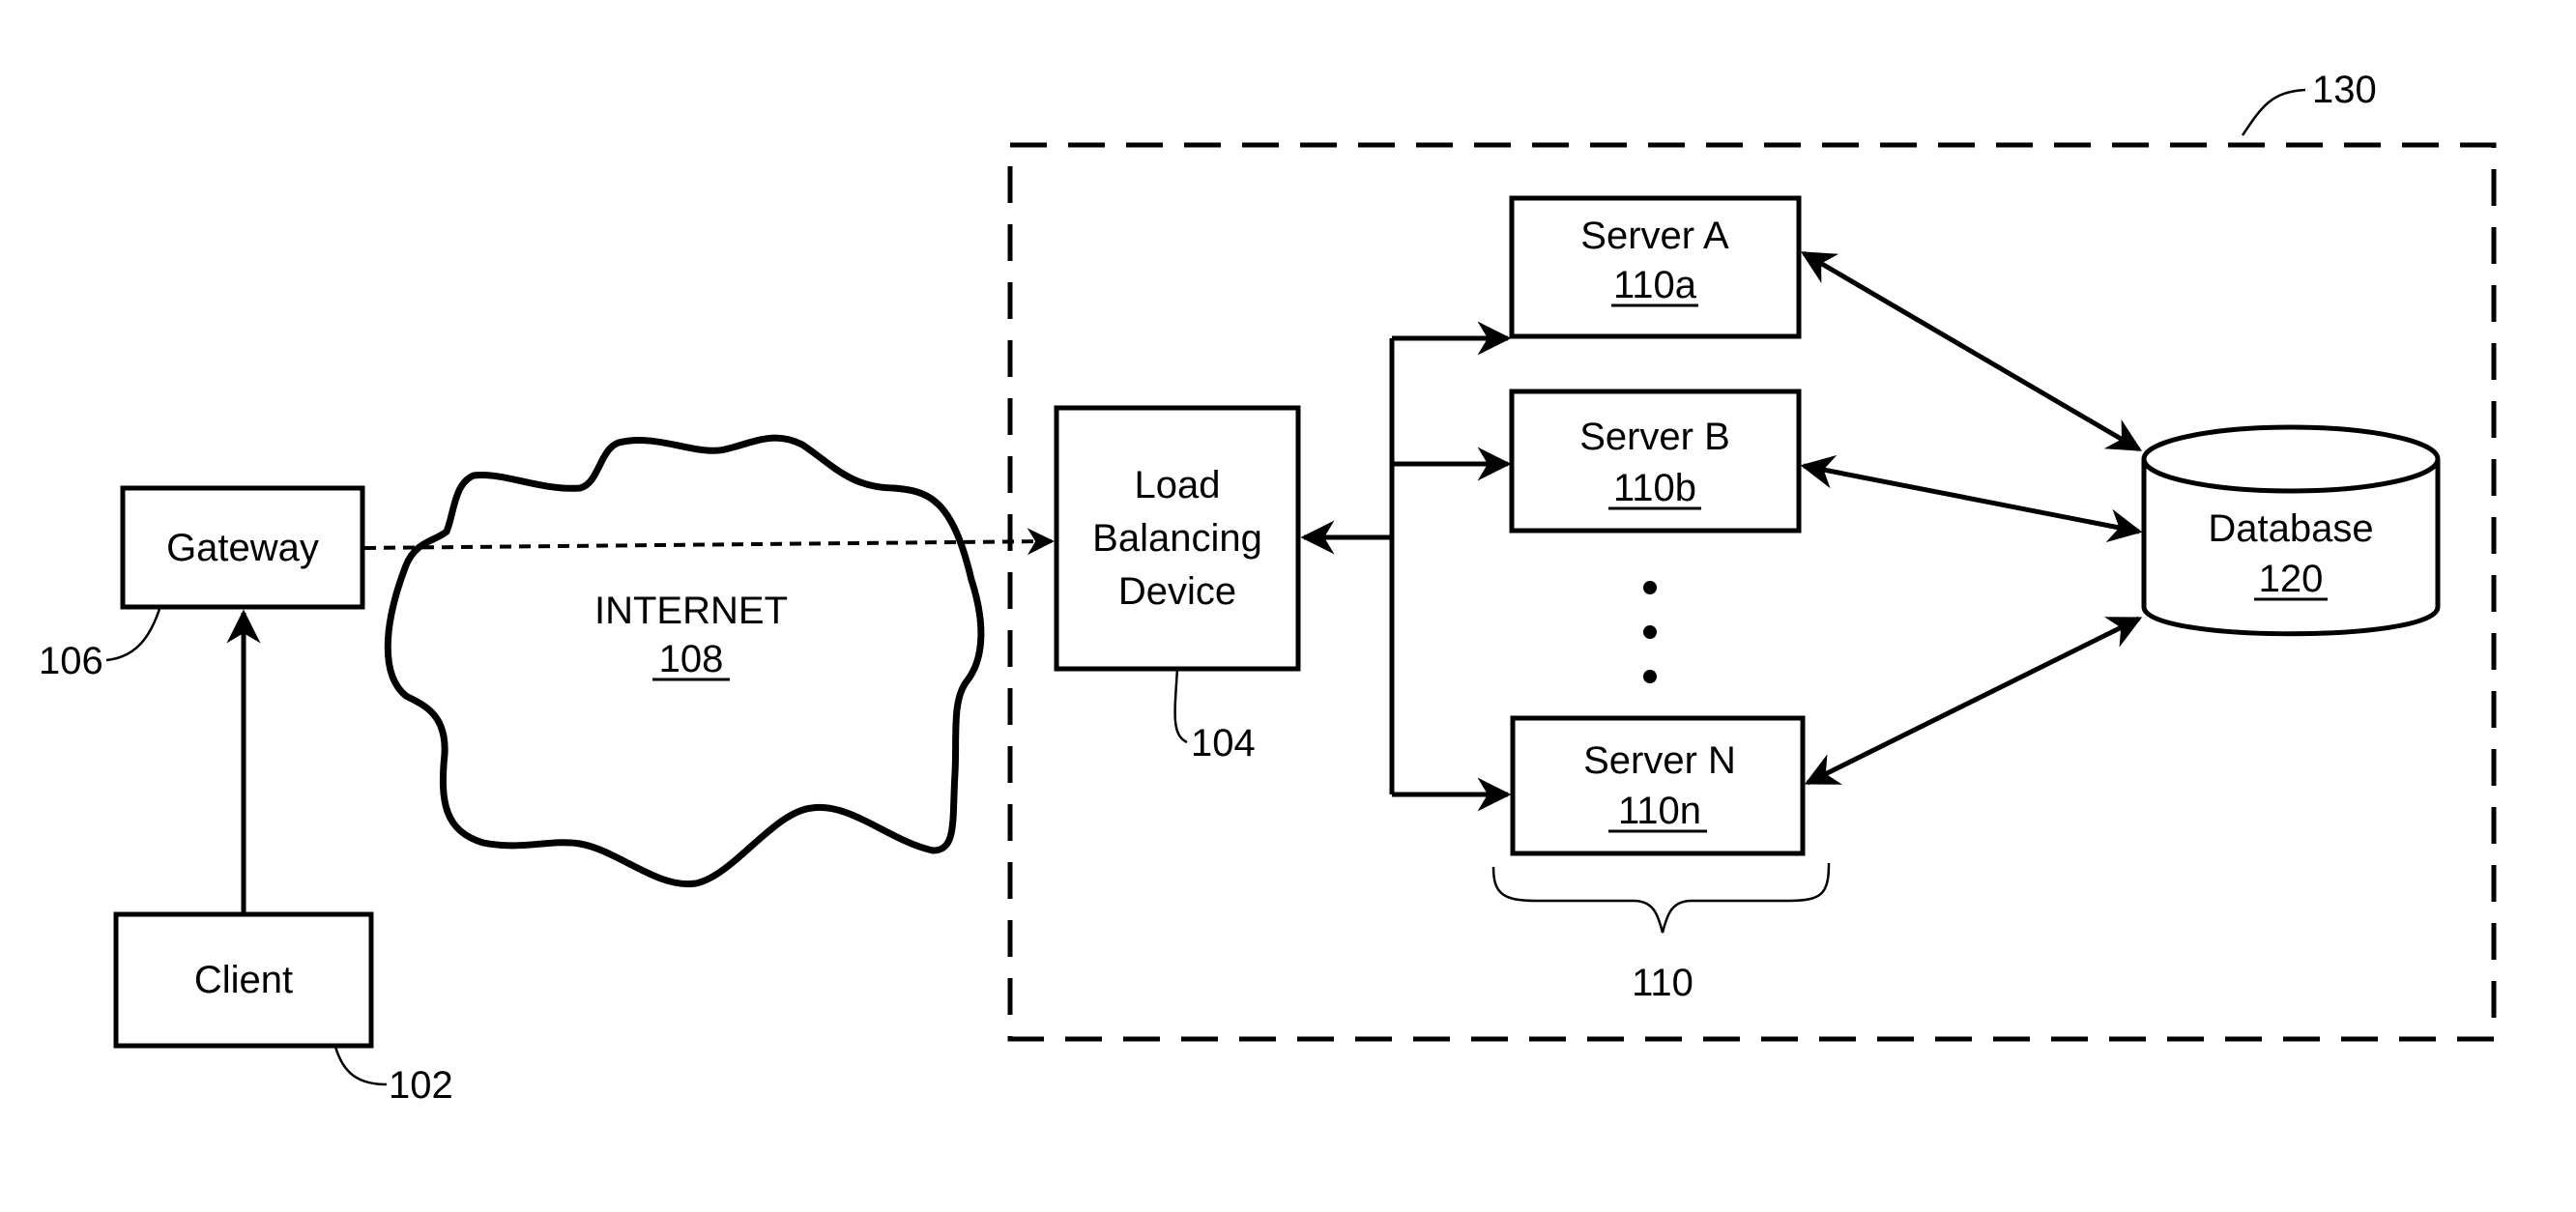 The height and width of the screenshot is (1212, 2576). Describe the element at coordinates (1971, 351) in the screenshot. I see `server-a-db-arrow` at that location.